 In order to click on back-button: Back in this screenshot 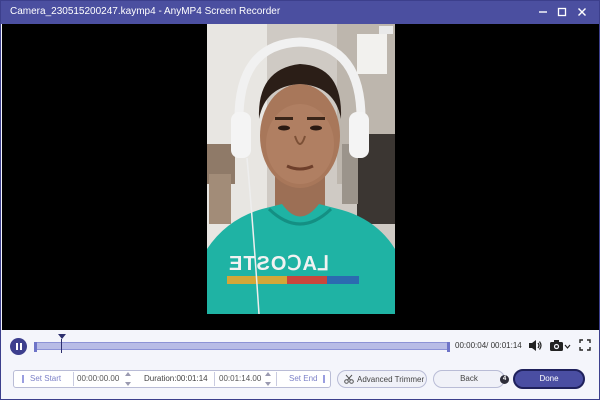, I will do `click(469, 379)`.